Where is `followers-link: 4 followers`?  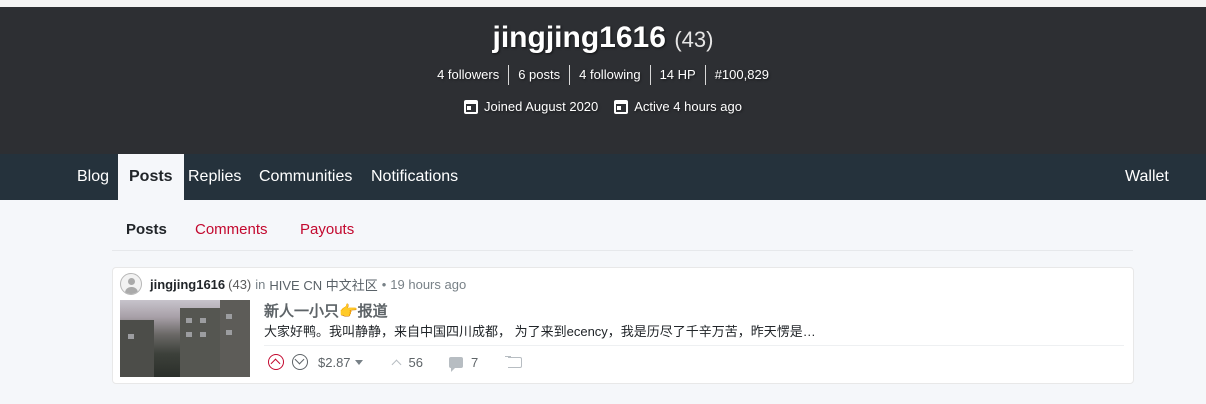 followers-link: 4 followers is located at coordinates (468, 75).